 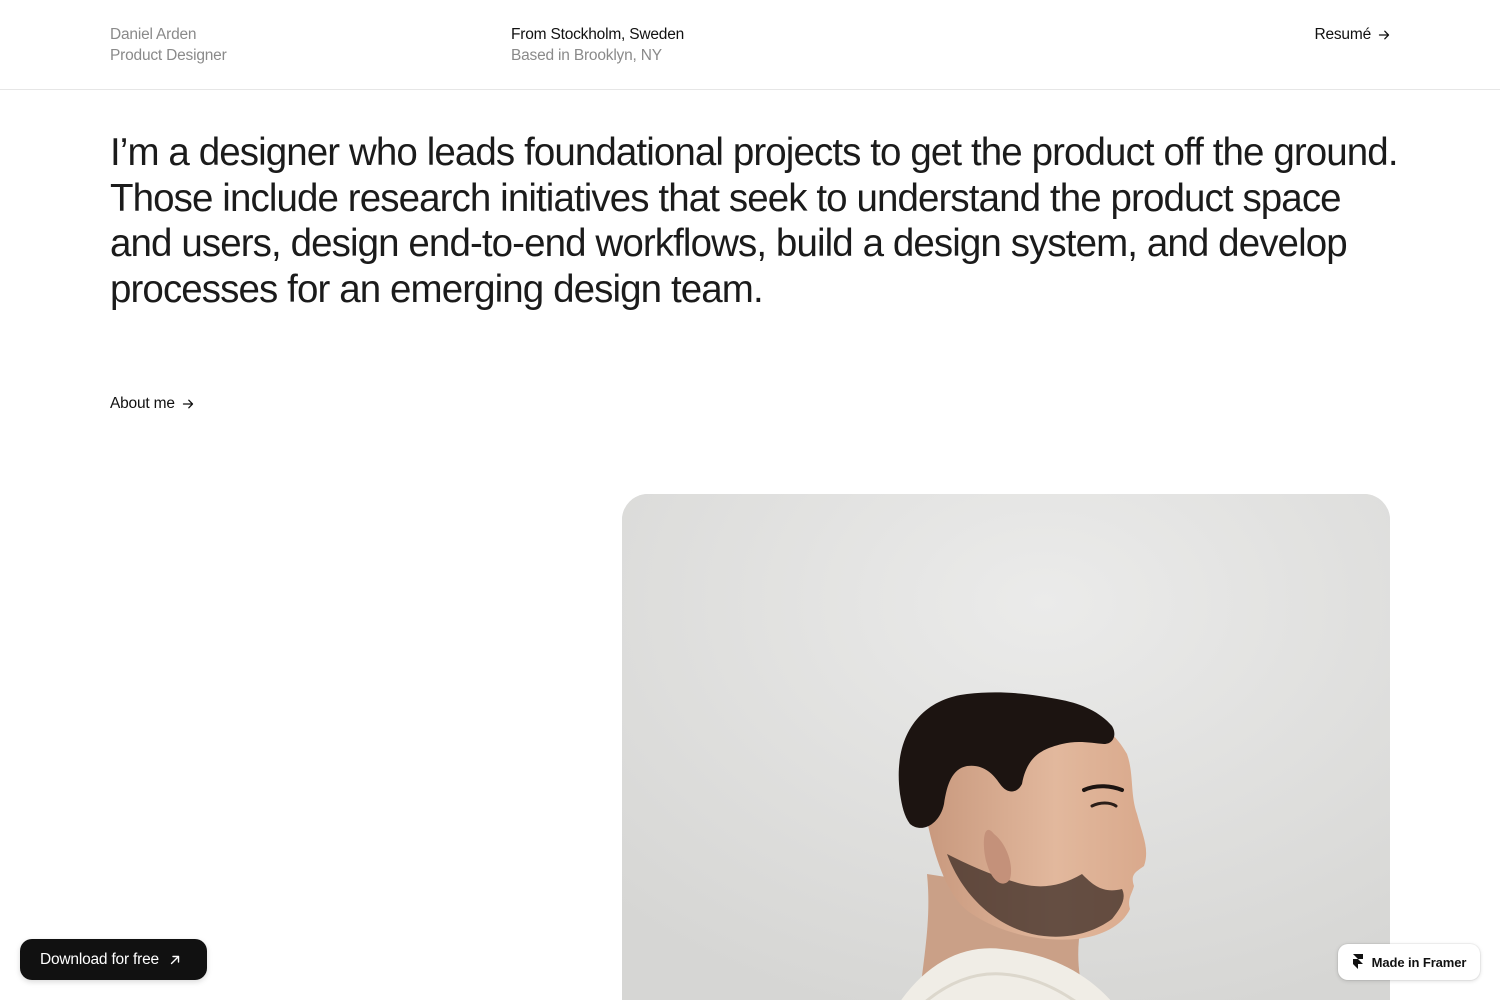 I want to click on about-me-label: About me, so click(x=142, y=403).